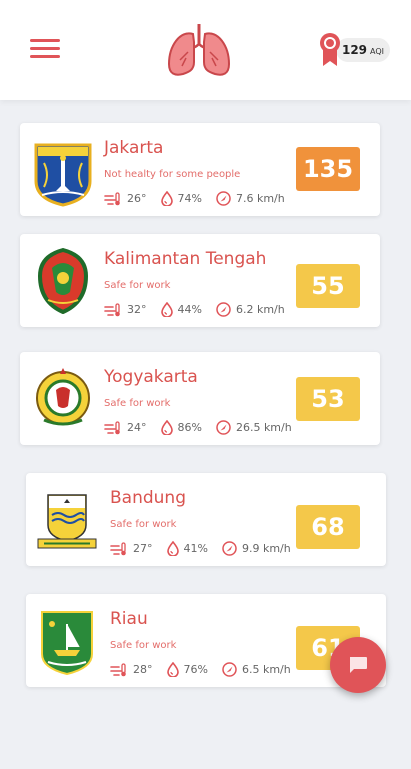 The image size is (411, 769). Describe the element at coordinates (377, 51) in the screenshot. I see `aqi-unit: AQI` at that location.